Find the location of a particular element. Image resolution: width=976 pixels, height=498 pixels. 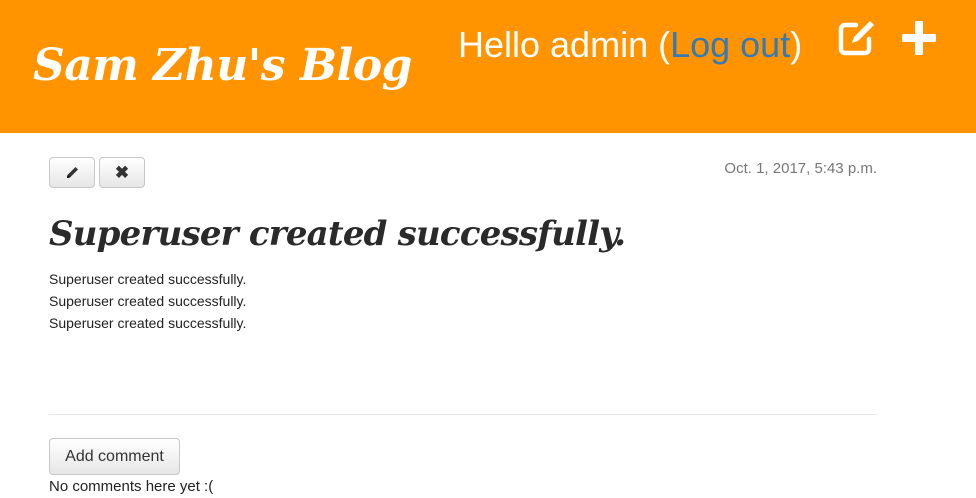

add-post-icon is located at coordinates (919, 38).